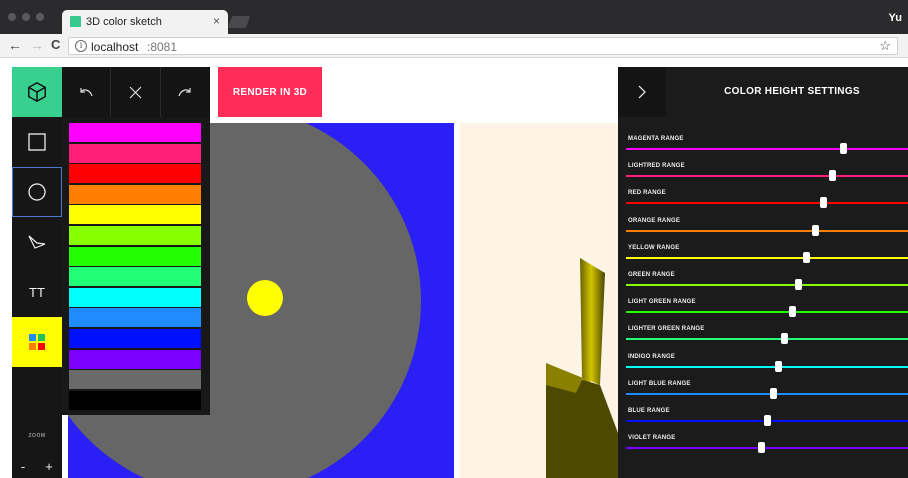 The width and height of the screenshot is (908, 478). Describe the element at coordinates (649, 411) in the screenshot. I see `range-label: BLUE RANGE` at that location.